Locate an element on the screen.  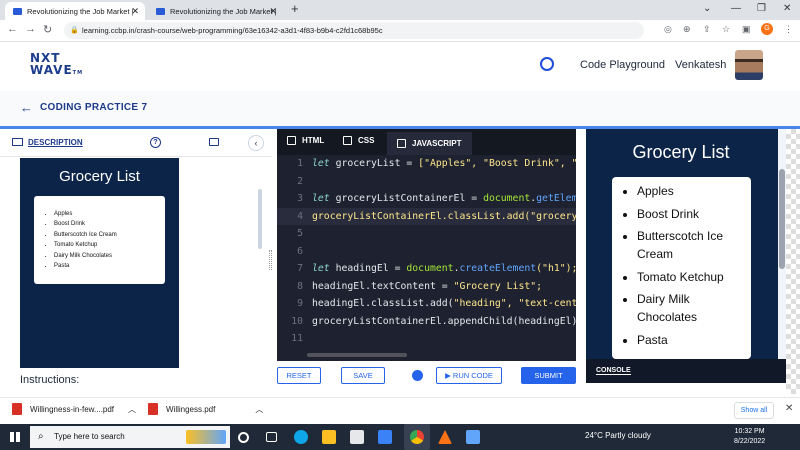
download-filename: Willingess.pdf is located at coordinates (191, 409).